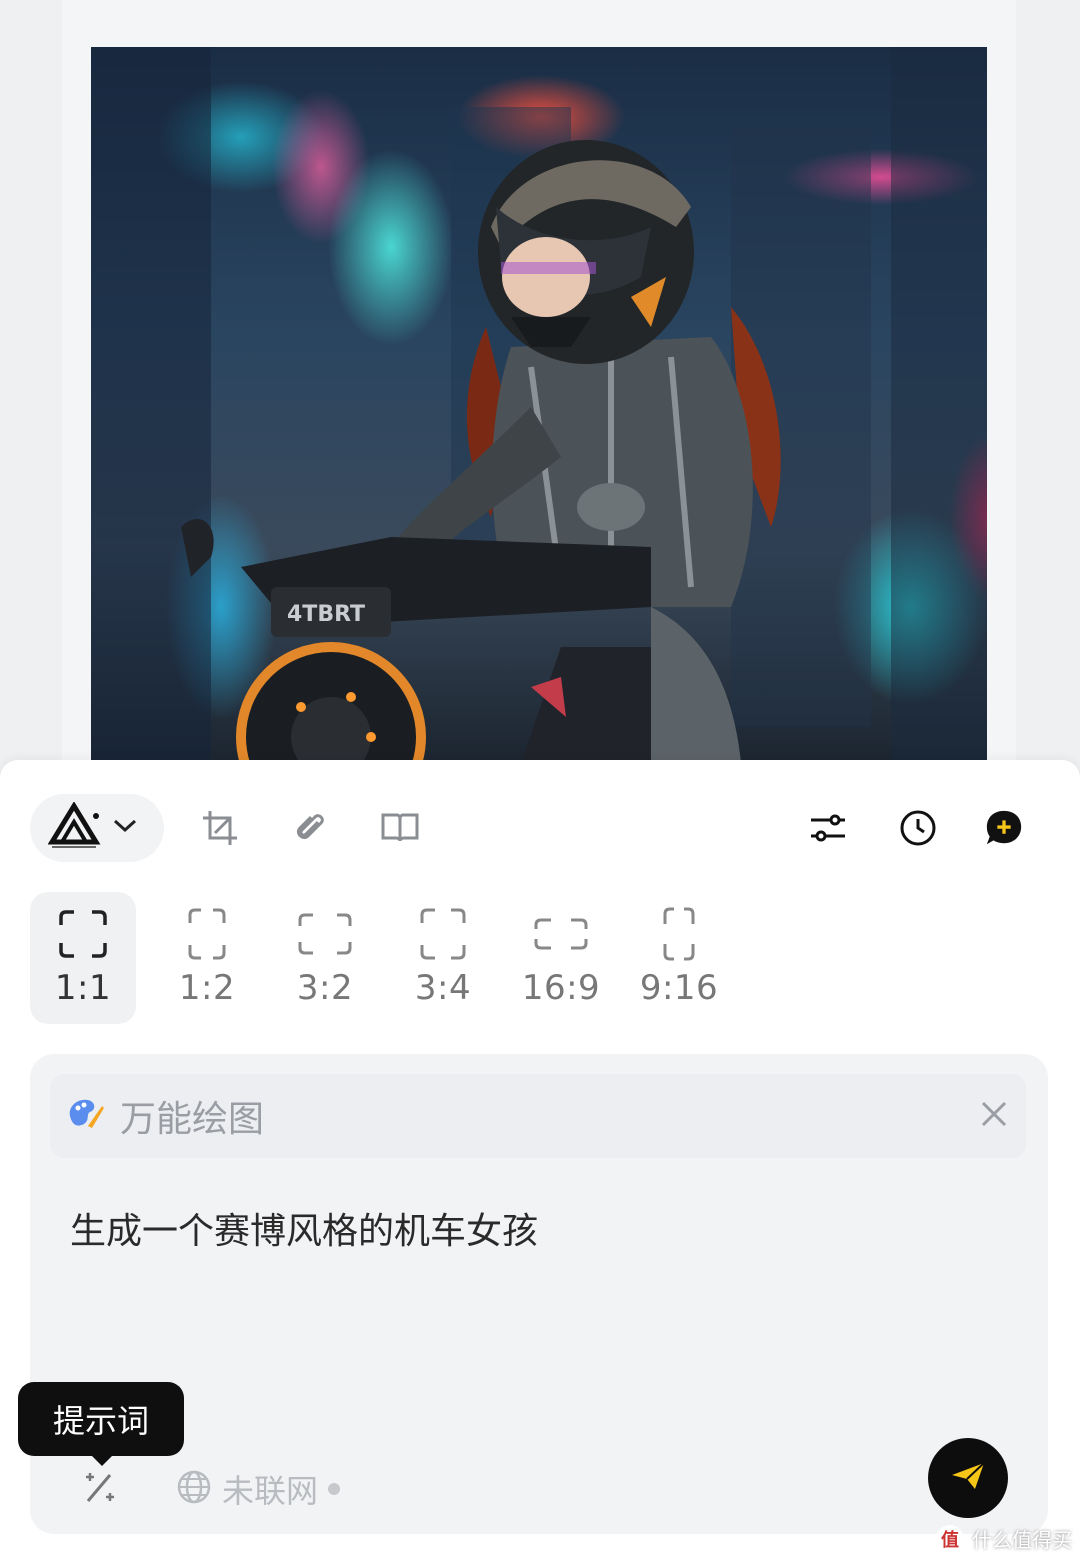  I want to click on triangle-logo-icon, so click(75, 827).